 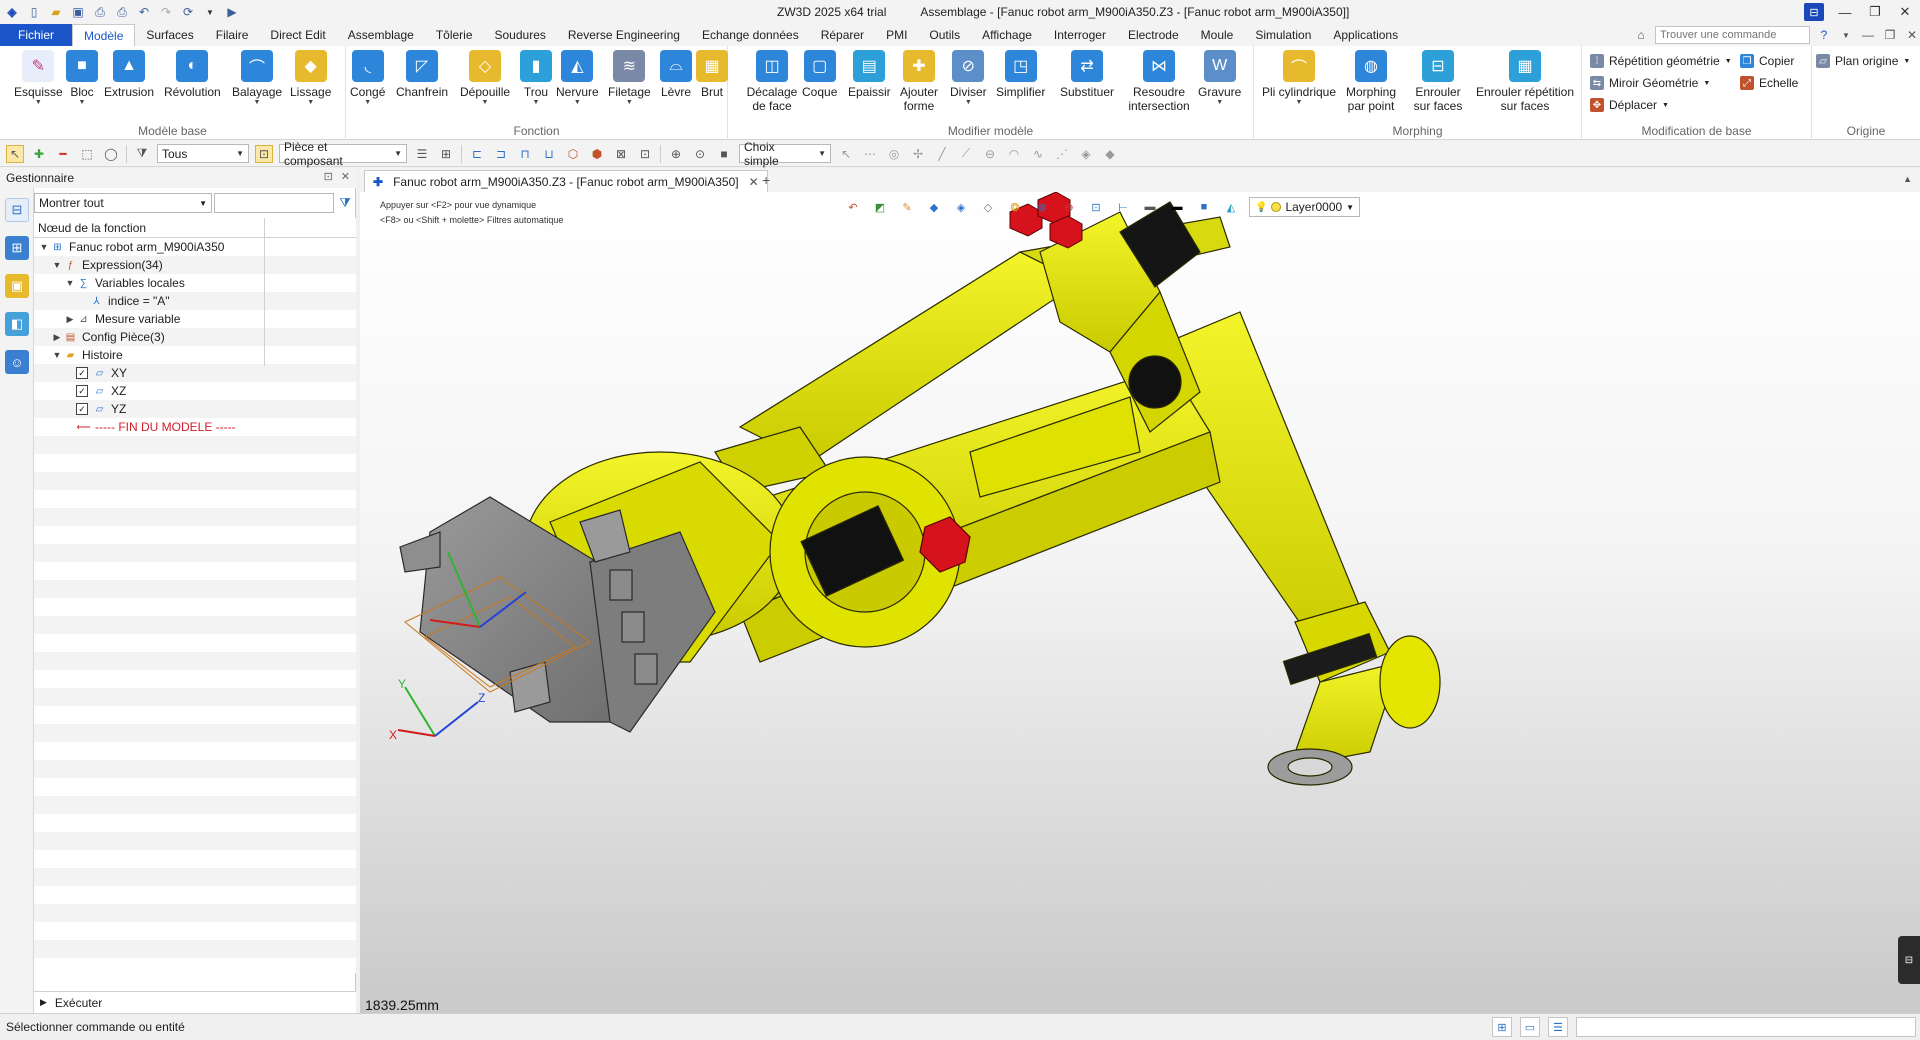 I want to click on diviser-button: ⊘ Diviser ▼, so click(x=968, y=78).